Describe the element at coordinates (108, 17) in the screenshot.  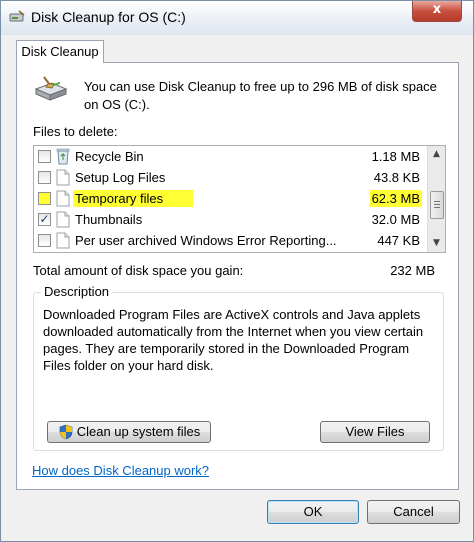
I see `window-title: Disk Cleanup for OS (C:)` at that location.